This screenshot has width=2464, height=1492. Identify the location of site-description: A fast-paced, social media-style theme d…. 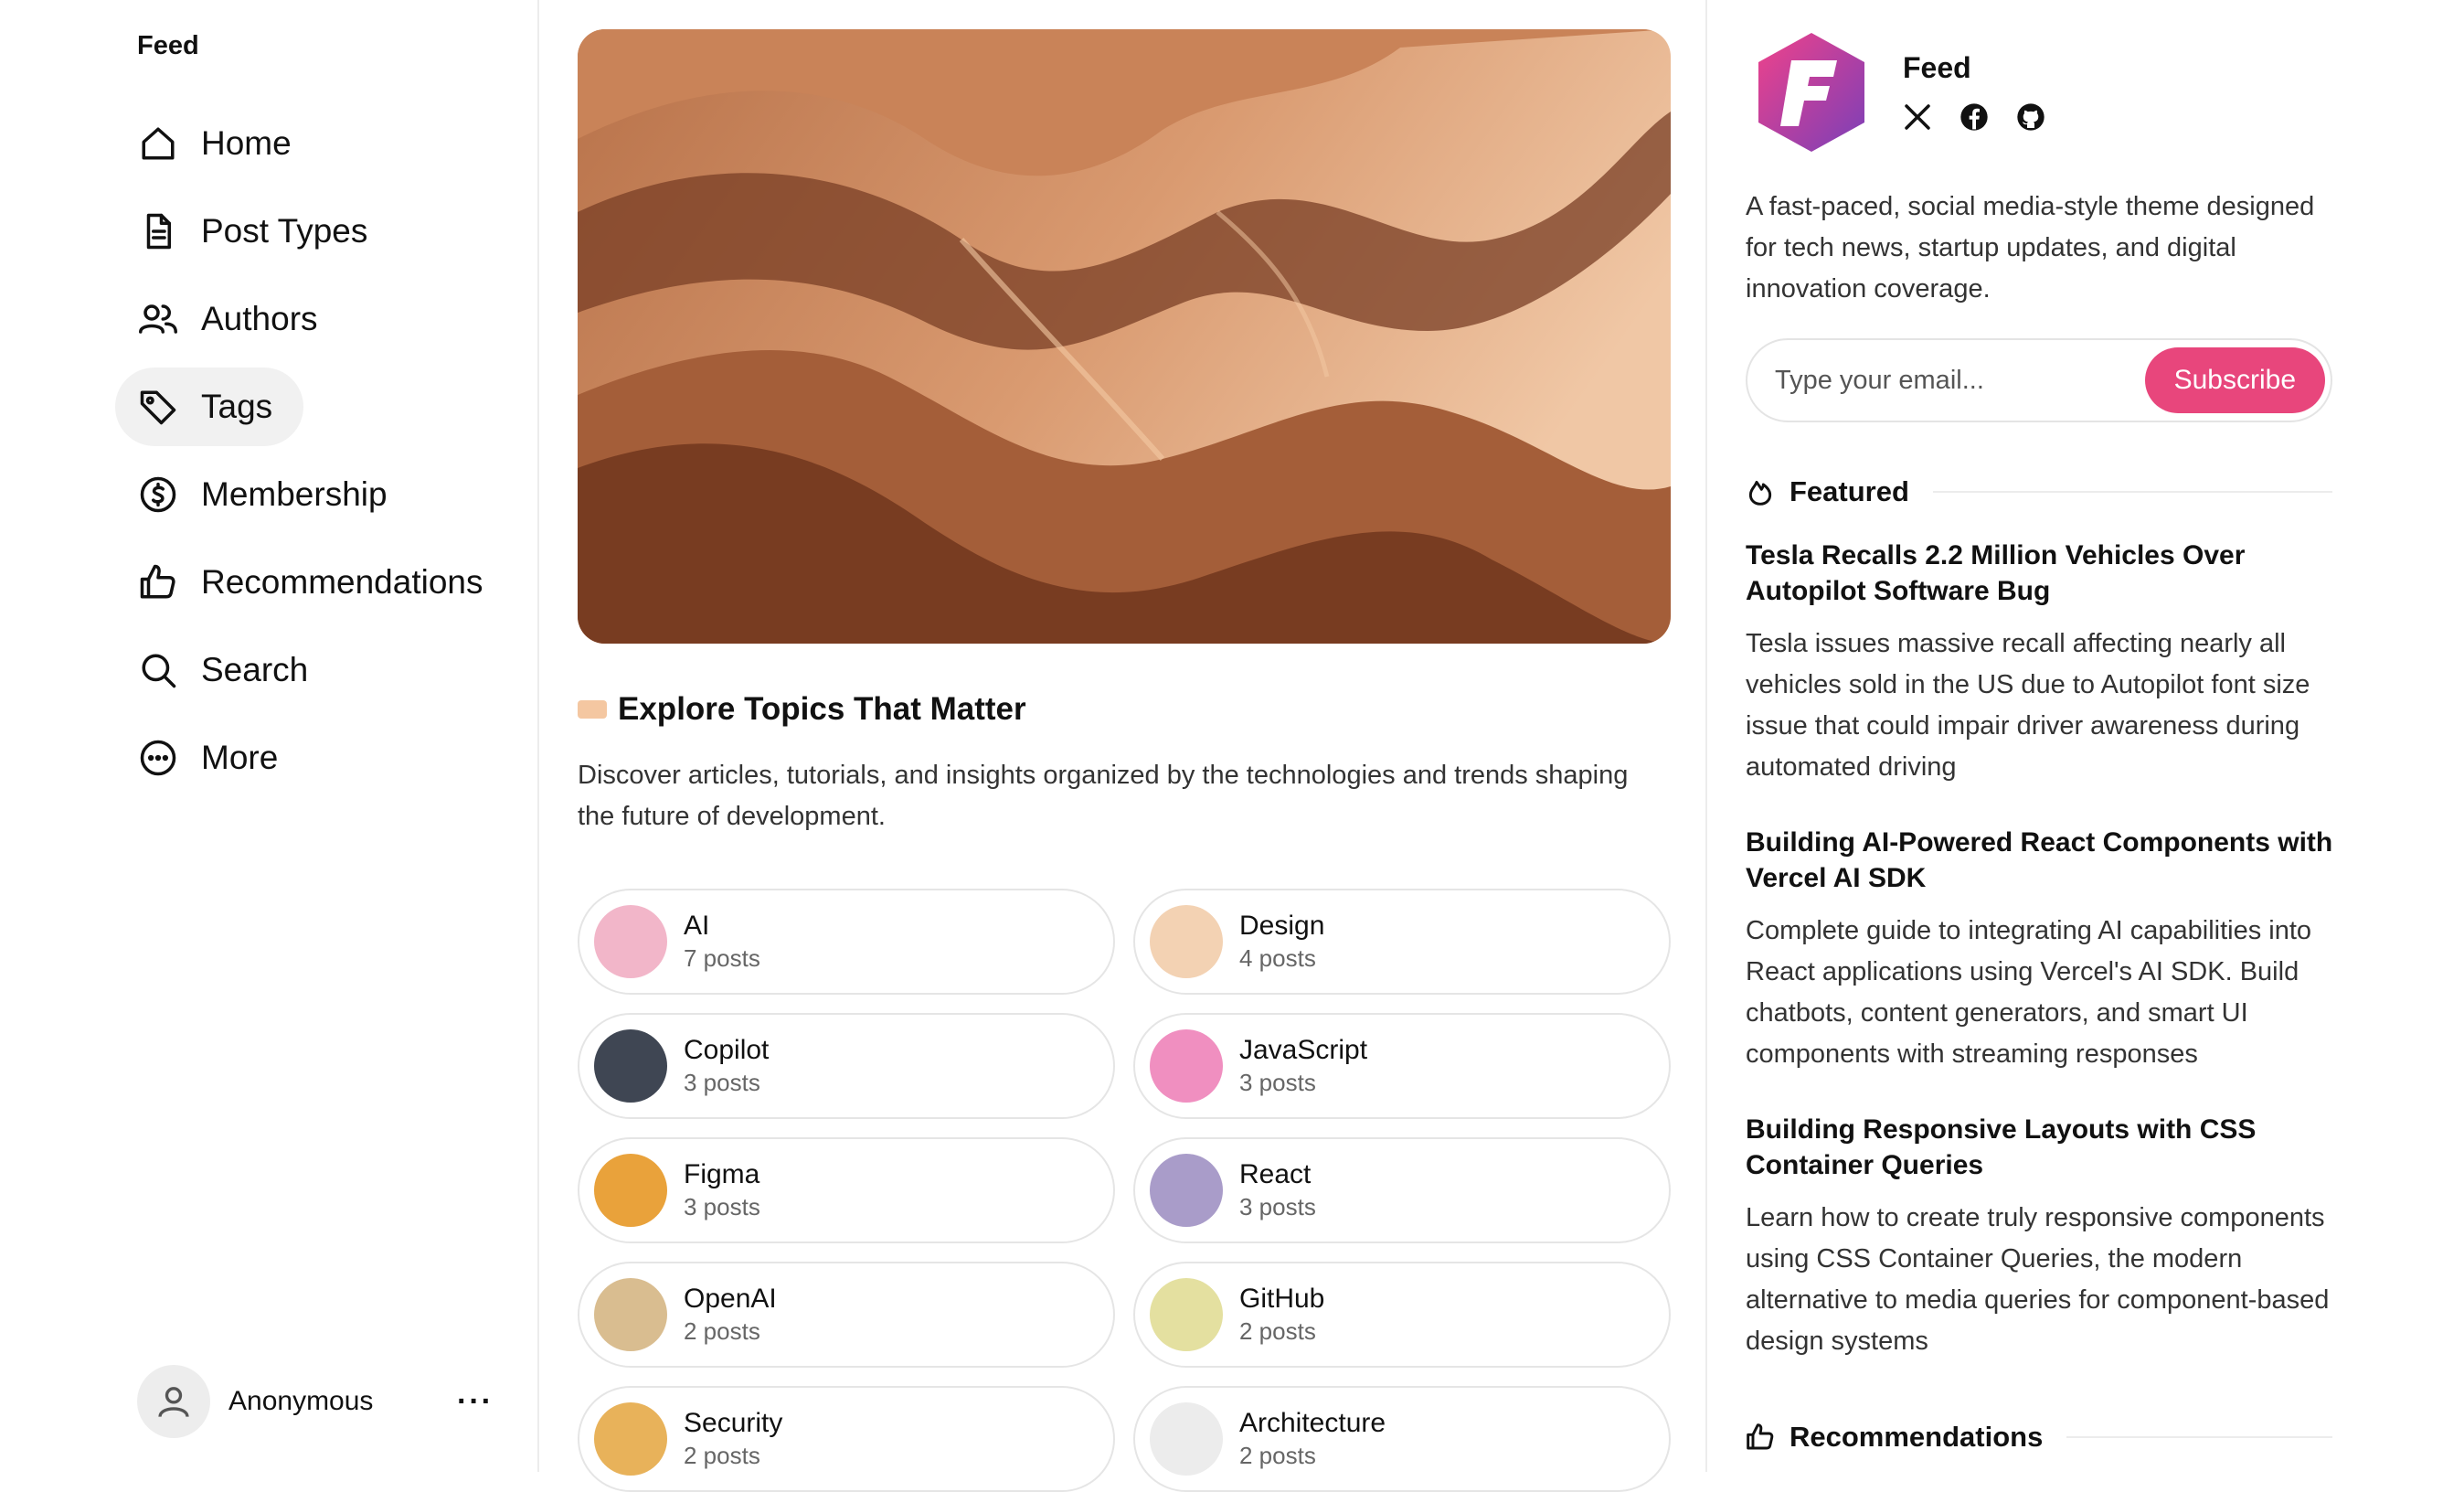
(2030, 248).